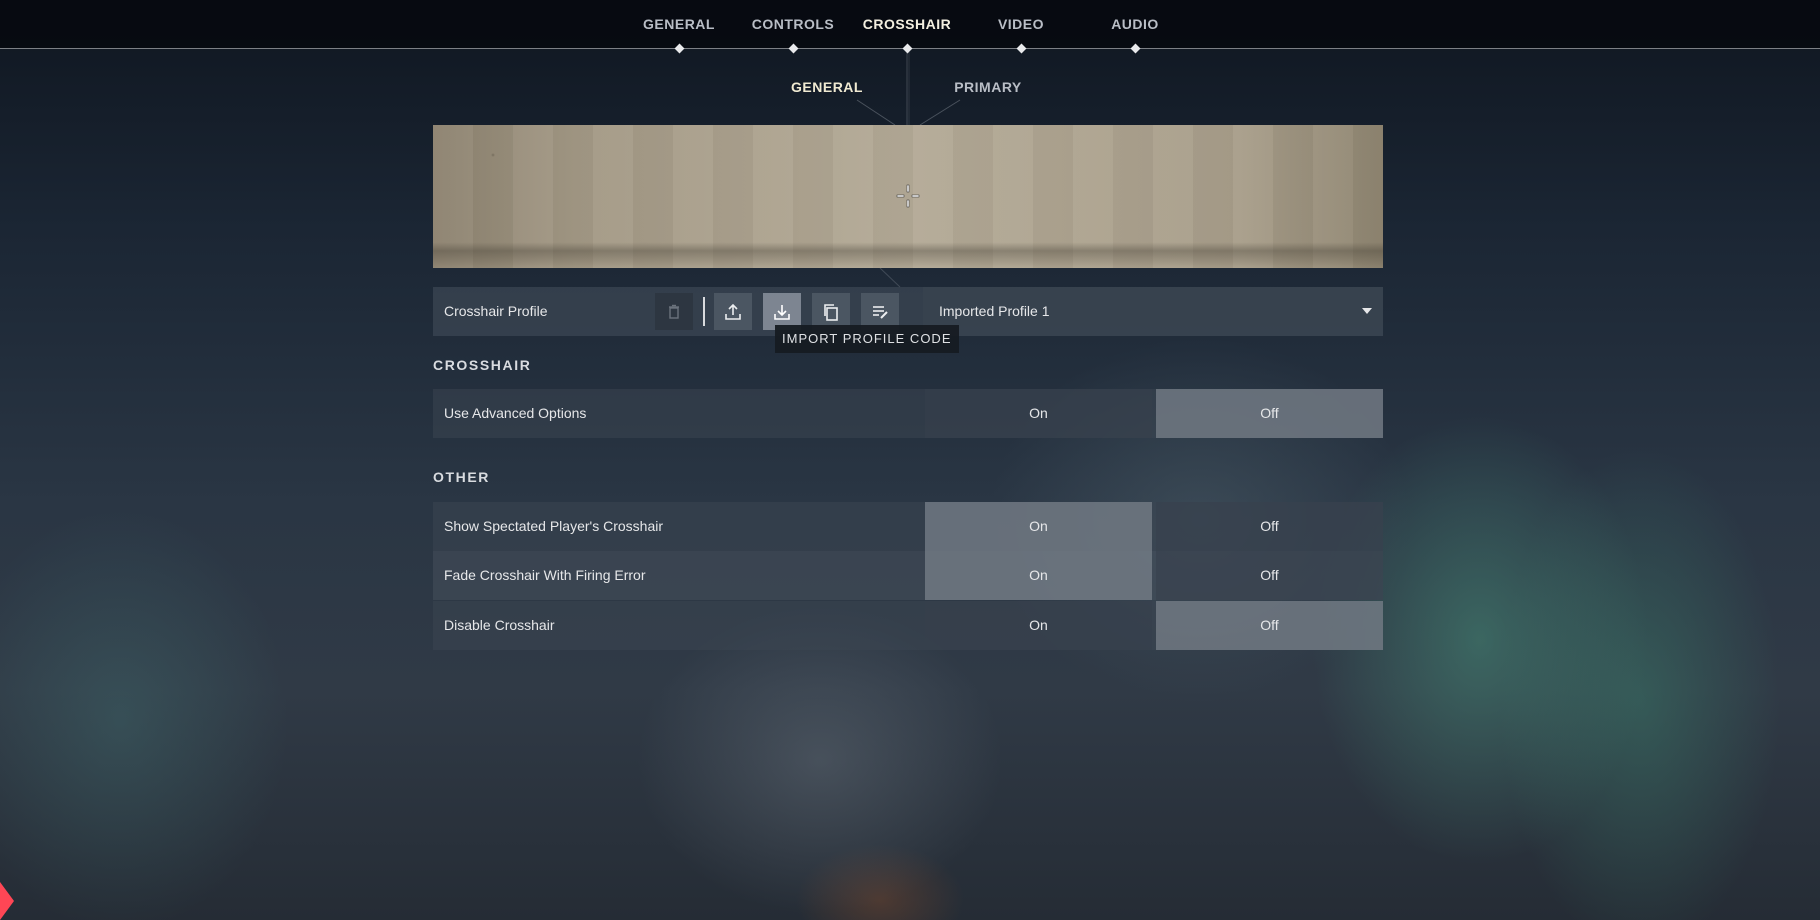  What do you see at coordinates (461, 477) in the screenshot?
I see `section-title-other: OTHER` at bounding box center [461, 477].